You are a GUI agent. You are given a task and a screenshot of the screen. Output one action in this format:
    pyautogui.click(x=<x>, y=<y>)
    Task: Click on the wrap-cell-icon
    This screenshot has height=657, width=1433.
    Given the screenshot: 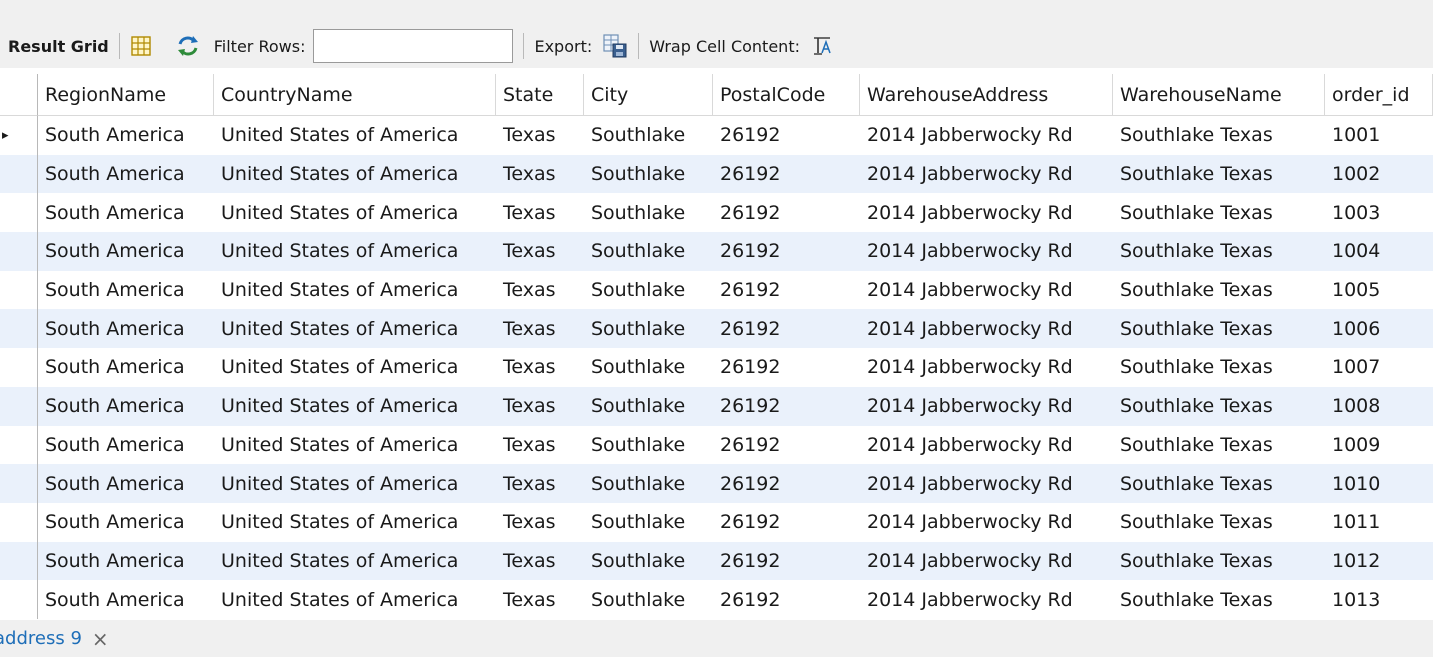 What is the action you would take?
    pyautogui.click(x=822, y=46)
    